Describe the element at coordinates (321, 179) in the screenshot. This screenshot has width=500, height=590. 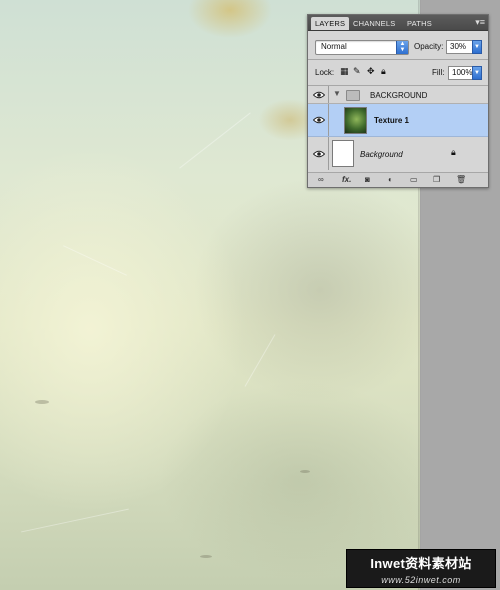
I see `link-icon: ∞` at that location.